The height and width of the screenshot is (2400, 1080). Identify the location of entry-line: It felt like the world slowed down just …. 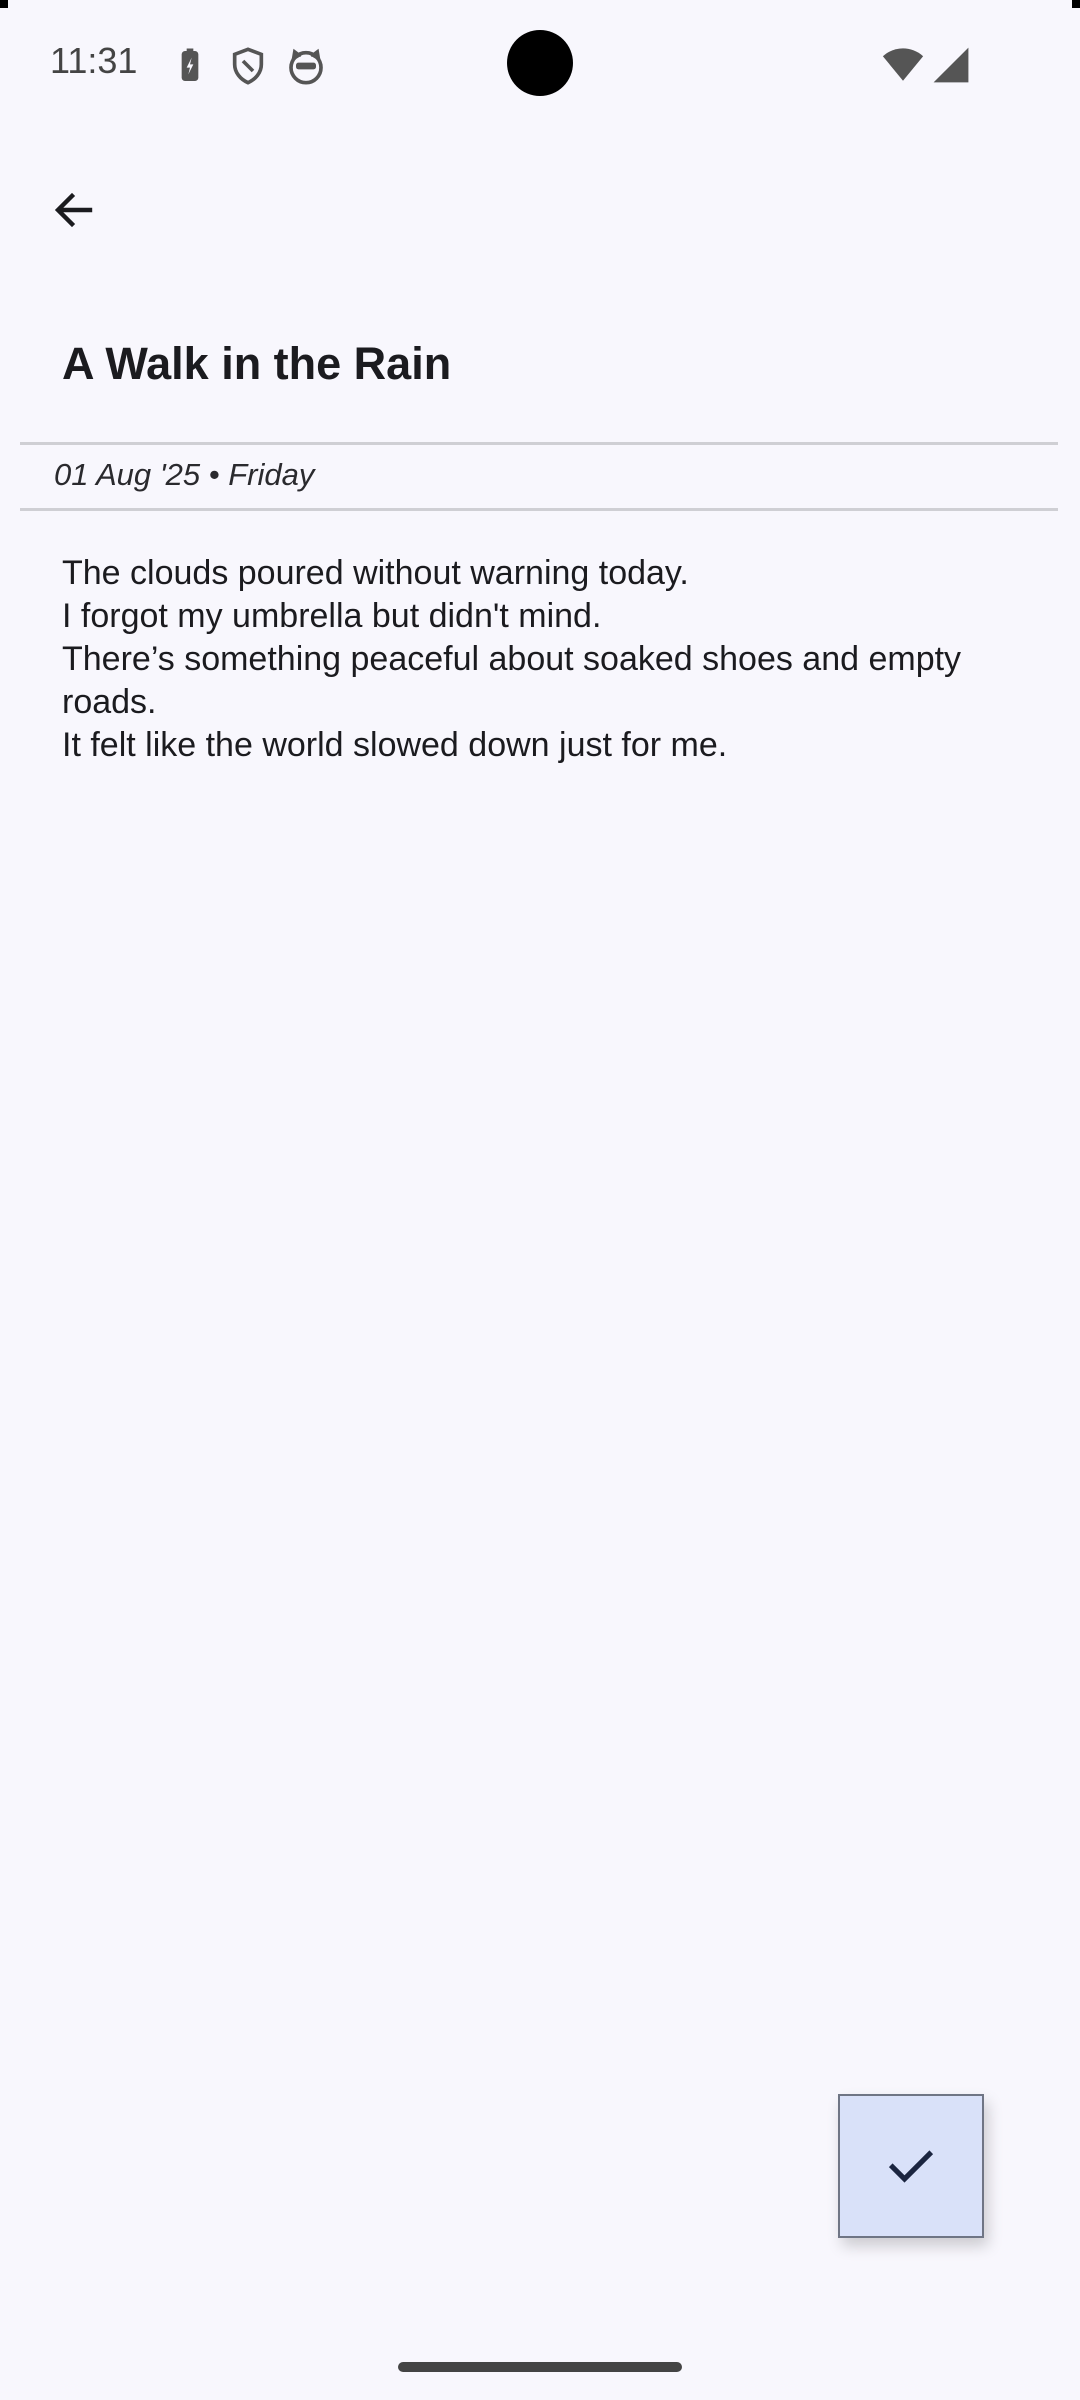
(395, 745).